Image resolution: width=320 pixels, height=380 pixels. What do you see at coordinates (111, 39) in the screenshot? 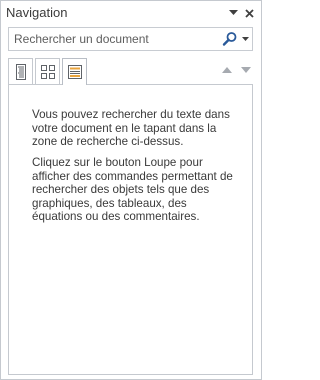
I see `search-input` at bounding box center [111, 39].